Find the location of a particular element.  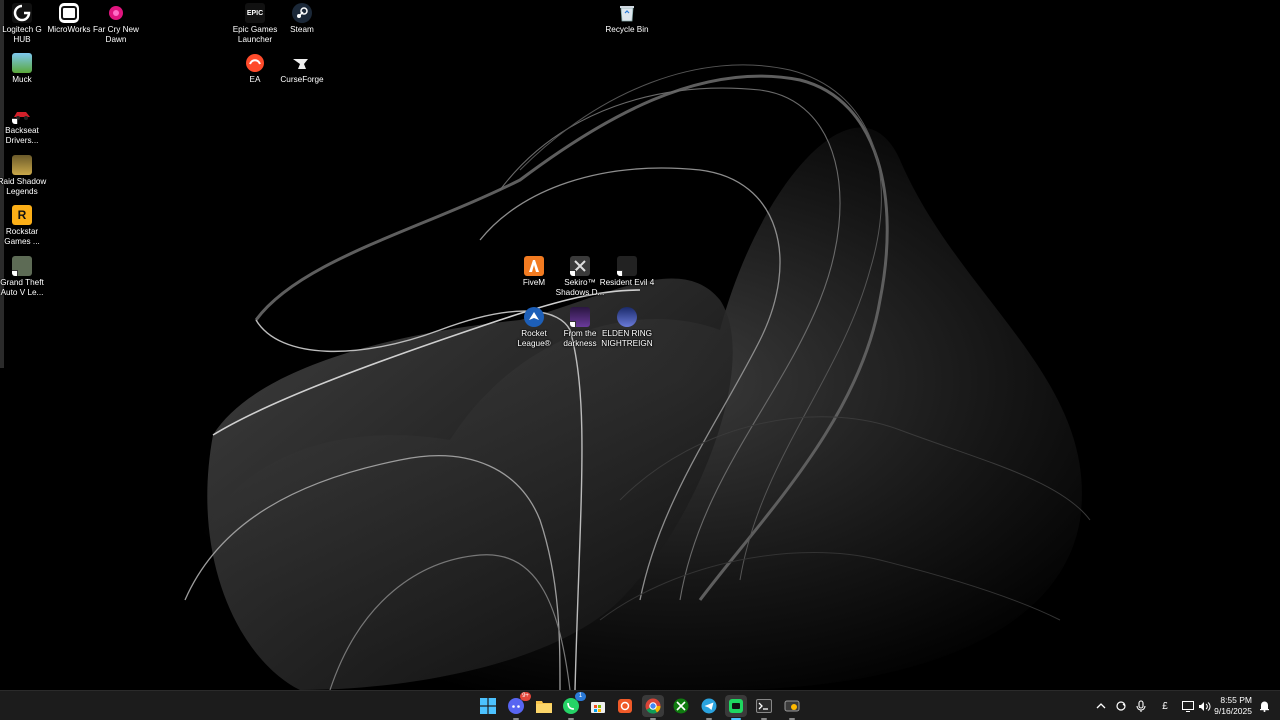

clock-time: 8:55 PM is located at coordinates (1236, 700).